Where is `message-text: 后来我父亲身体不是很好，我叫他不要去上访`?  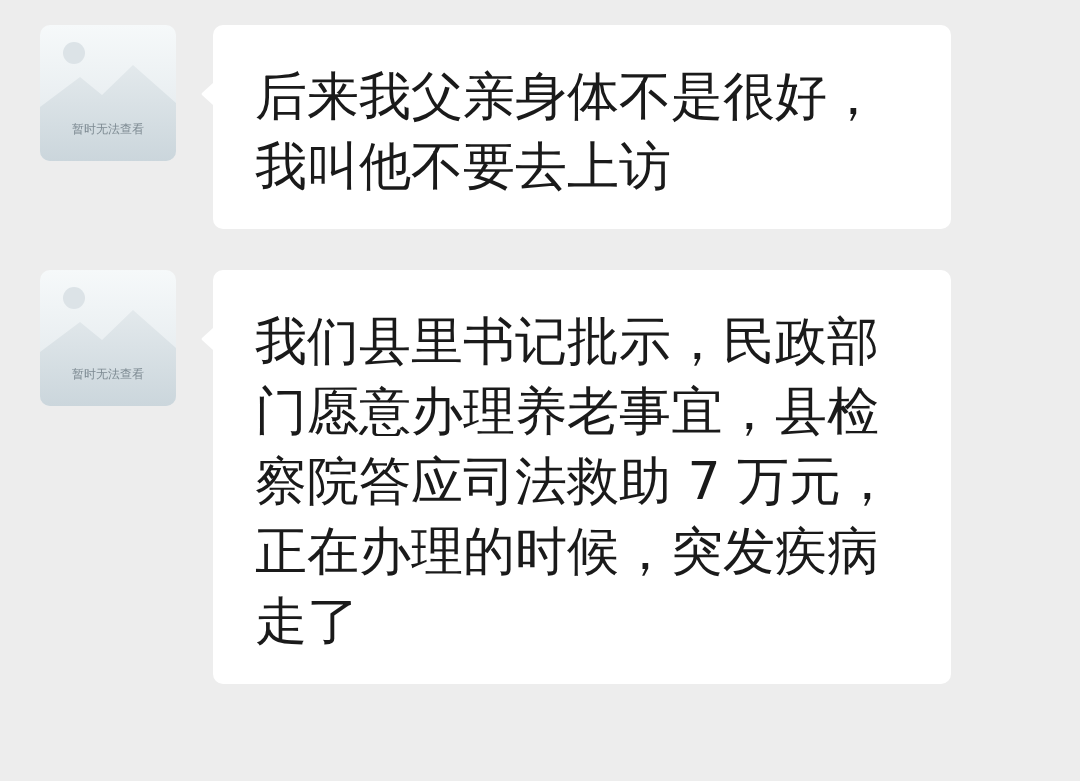
message-text: 后来我父亲身体不是很好，我叫他不要去上访 is located at coordinates (567, 131).